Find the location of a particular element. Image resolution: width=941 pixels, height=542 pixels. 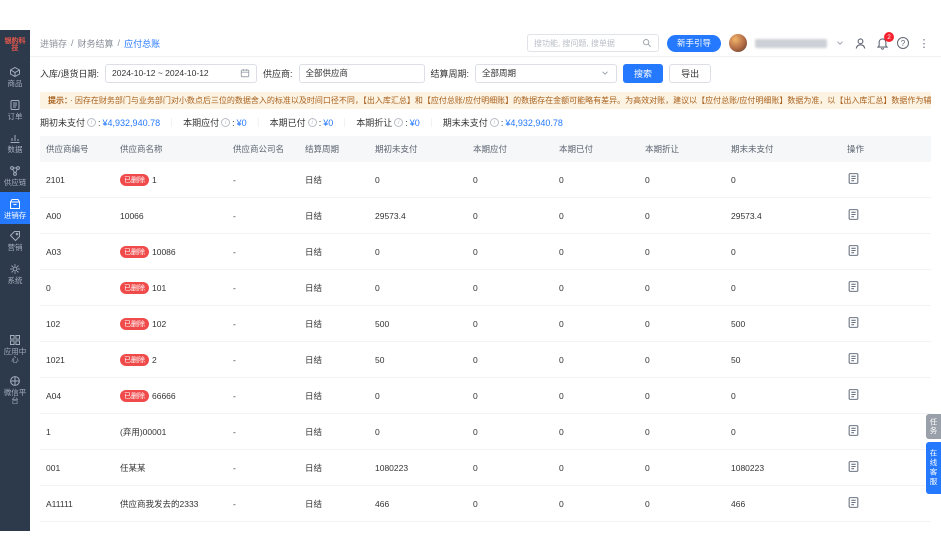

sidebar-item-supply-chain: 供应链 is located at coordinates (15, 175).